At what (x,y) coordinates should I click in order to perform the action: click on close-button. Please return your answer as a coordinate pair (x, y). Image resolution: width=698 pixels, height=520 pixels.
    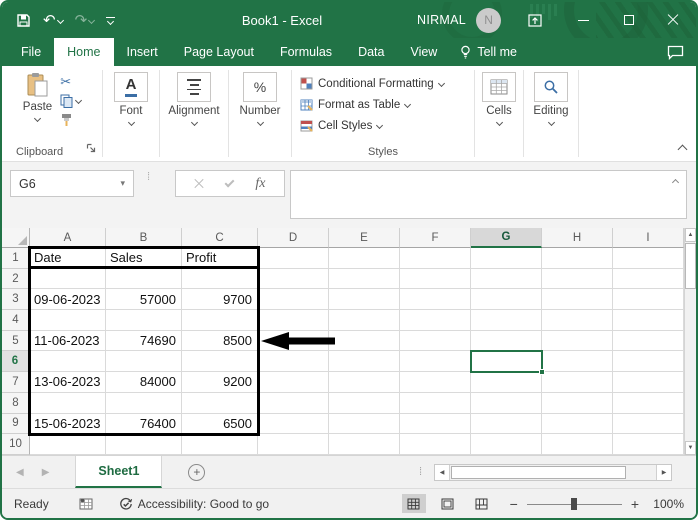
    Looking at the image, I should click on (673, 20).